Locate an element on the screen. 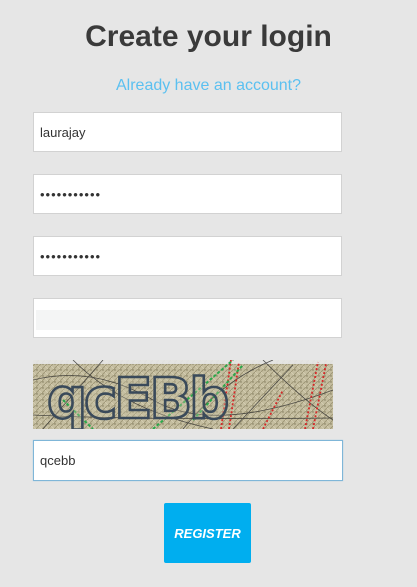  username-field is located at coordinates (187, 132).